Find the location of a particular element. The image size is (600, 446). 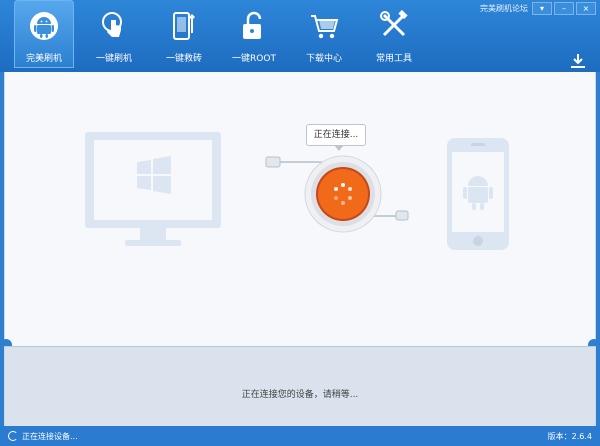

connect-animation is located at coordinates (337, 194).